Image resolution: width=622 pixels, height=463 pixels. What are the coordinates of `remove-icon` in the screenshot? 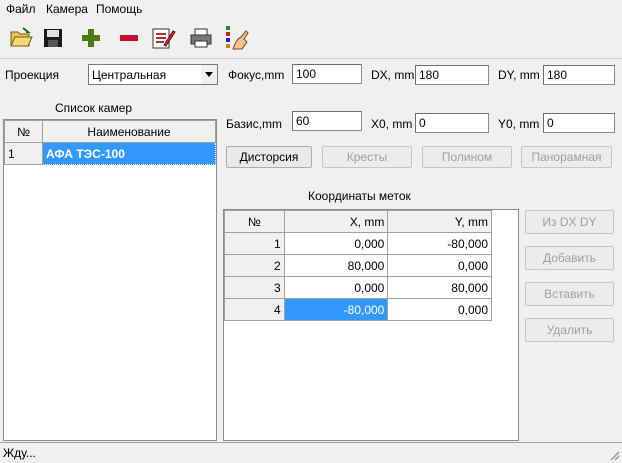 It's located at (129, 38).